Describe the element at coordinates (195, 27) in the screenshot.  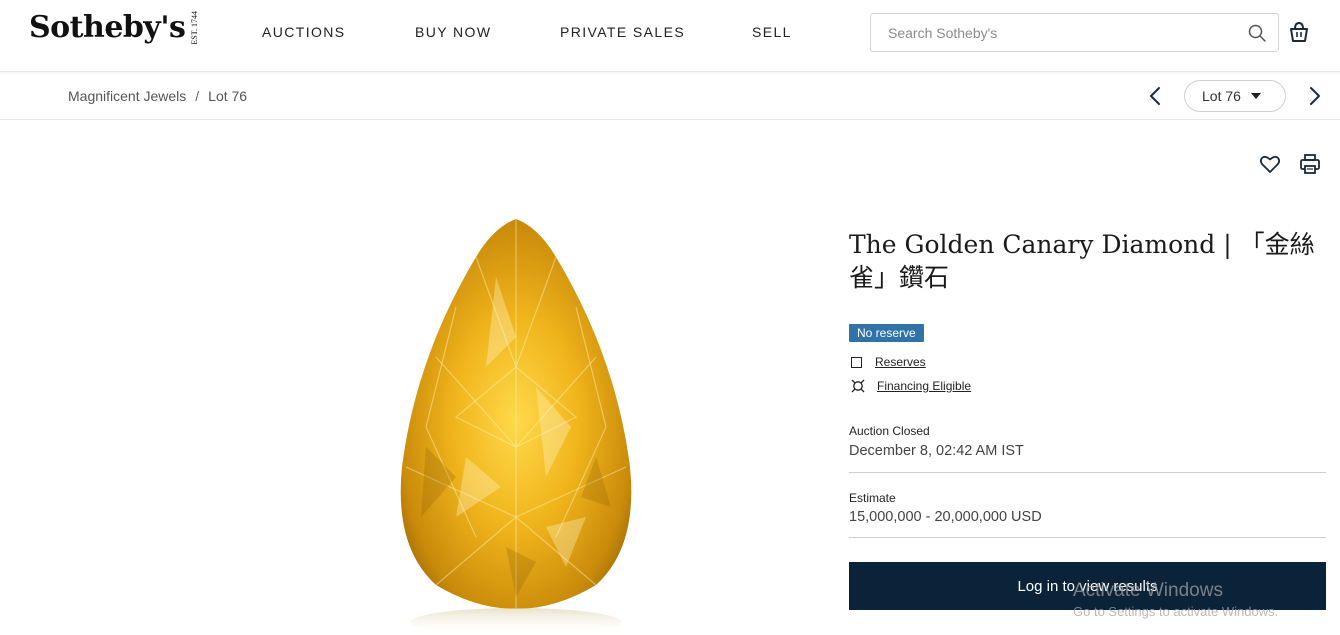
I see `logo-est-mark: EST. 1744` at that location.